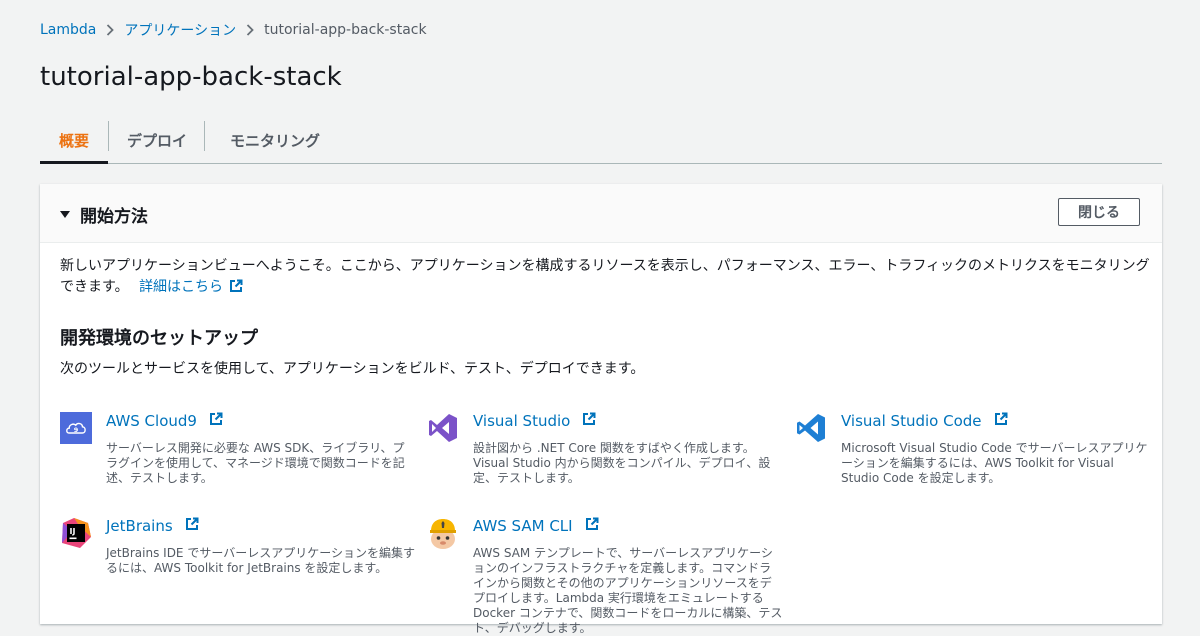 This screenshot has height=636, width=1200. Describe the element at coordinates (159, 338) in the screenshot. I see `setup-title: 開発環境のセットアップ` at that location.